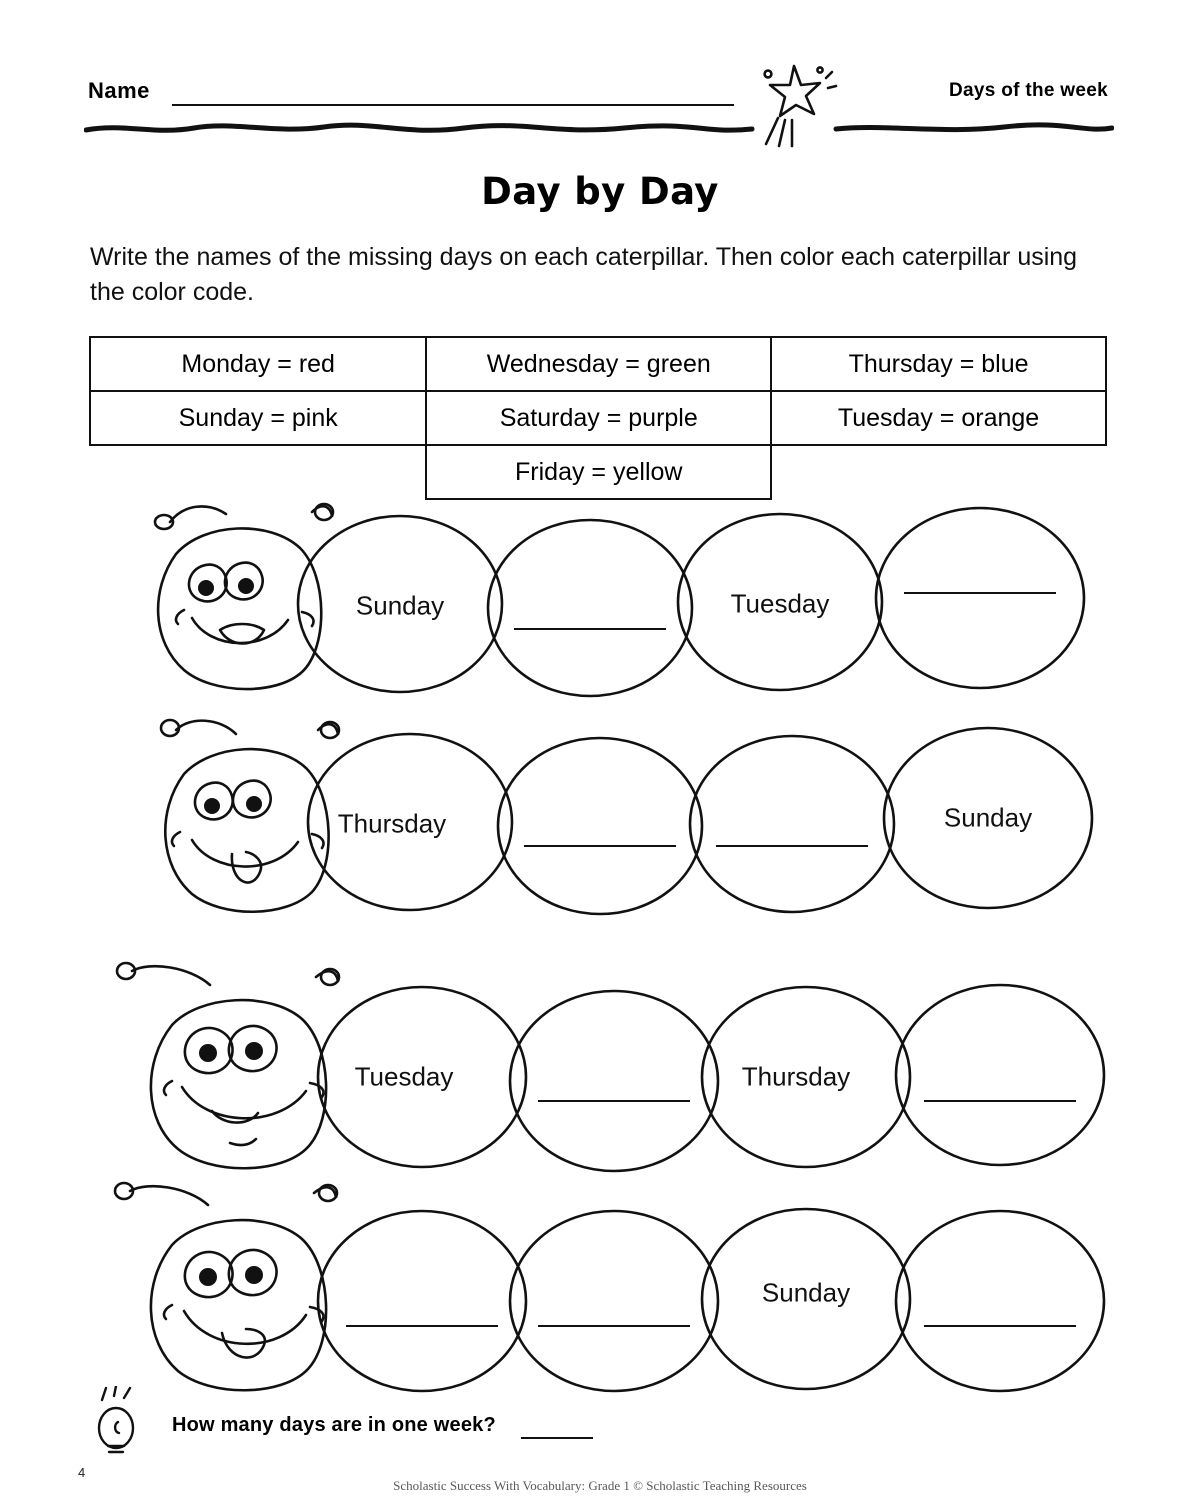 The image size is (1200, 1503). Describe the element at coordinates (600, 1071) in the screenshot. I see `caterpillar-3: Tuesday Thursday` at that location.